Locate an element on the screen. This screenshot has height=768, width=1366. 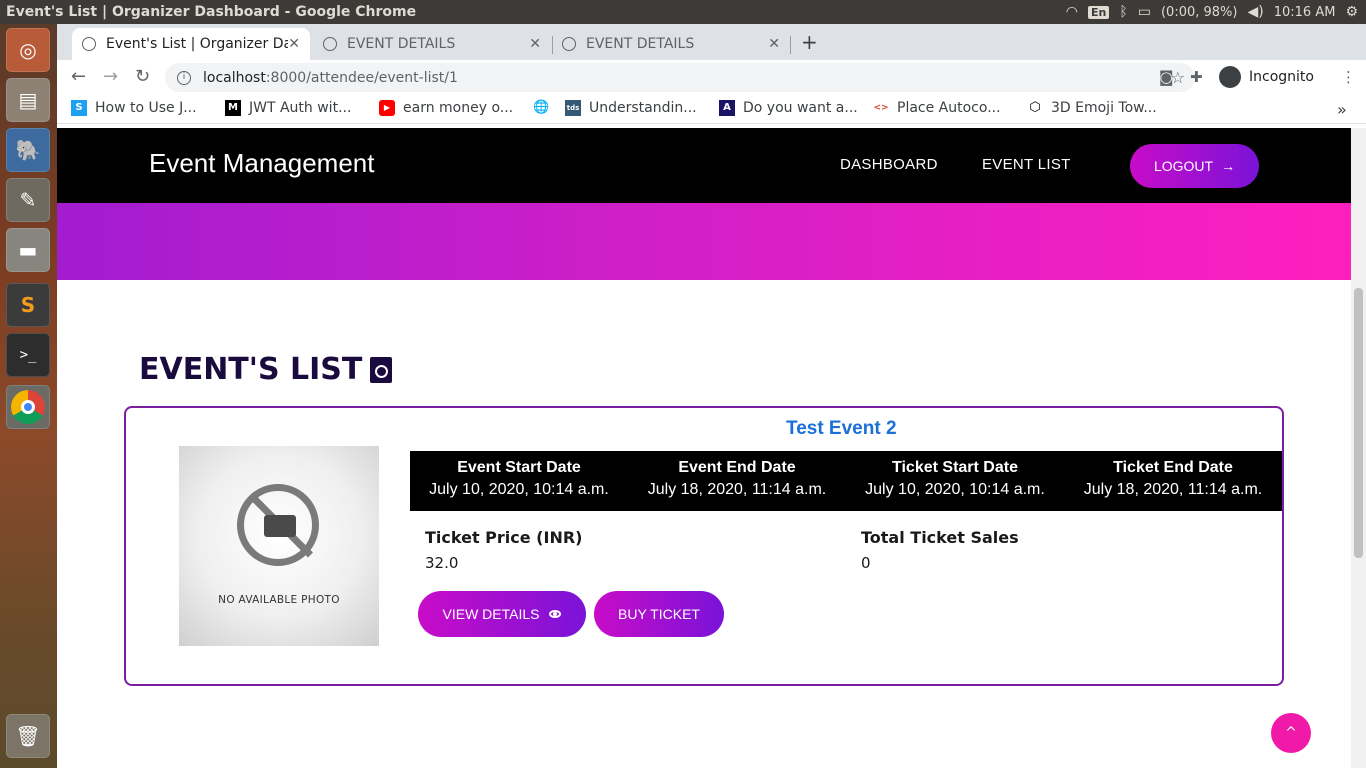
site-brand: Event Management is located at coordinates (261, 163).